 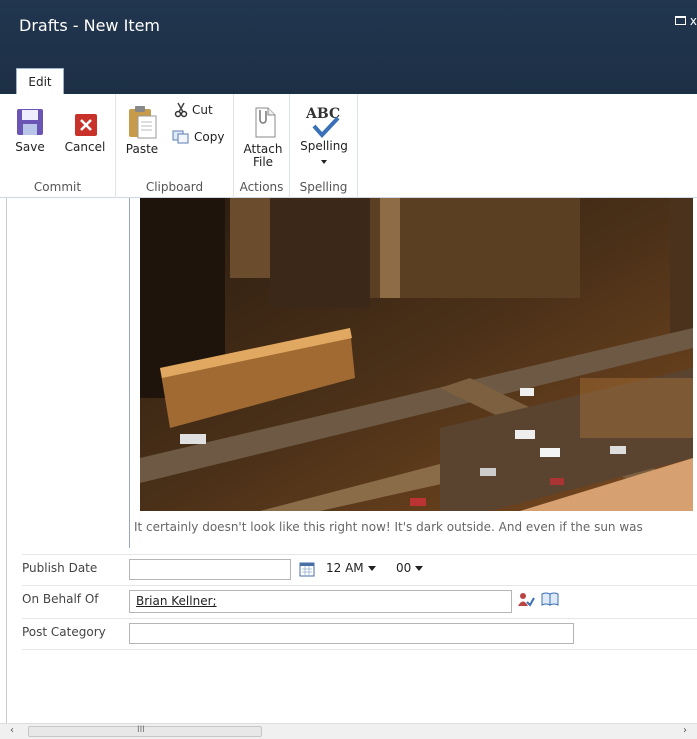 I want to click on actions-group: Attach File Actions, so click(x=262, y=146).